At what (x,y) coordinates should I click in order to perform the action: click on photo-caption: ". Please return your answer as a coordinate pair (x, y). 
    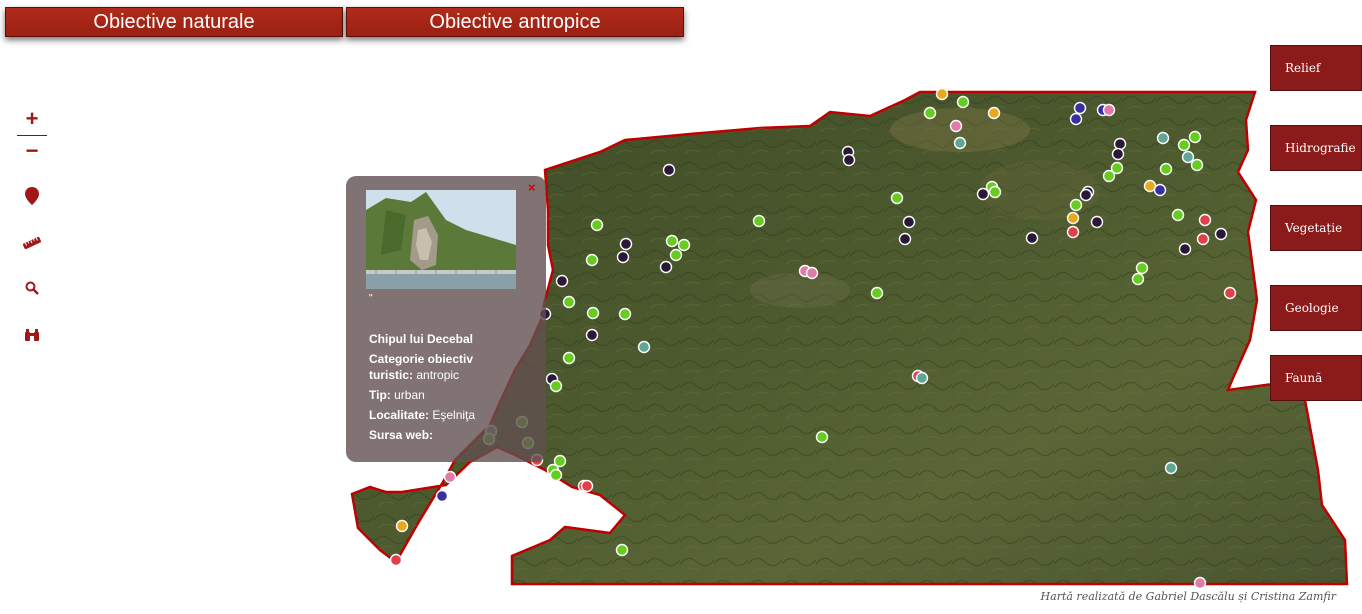
    Looking at the image, I should click on (371, 298).